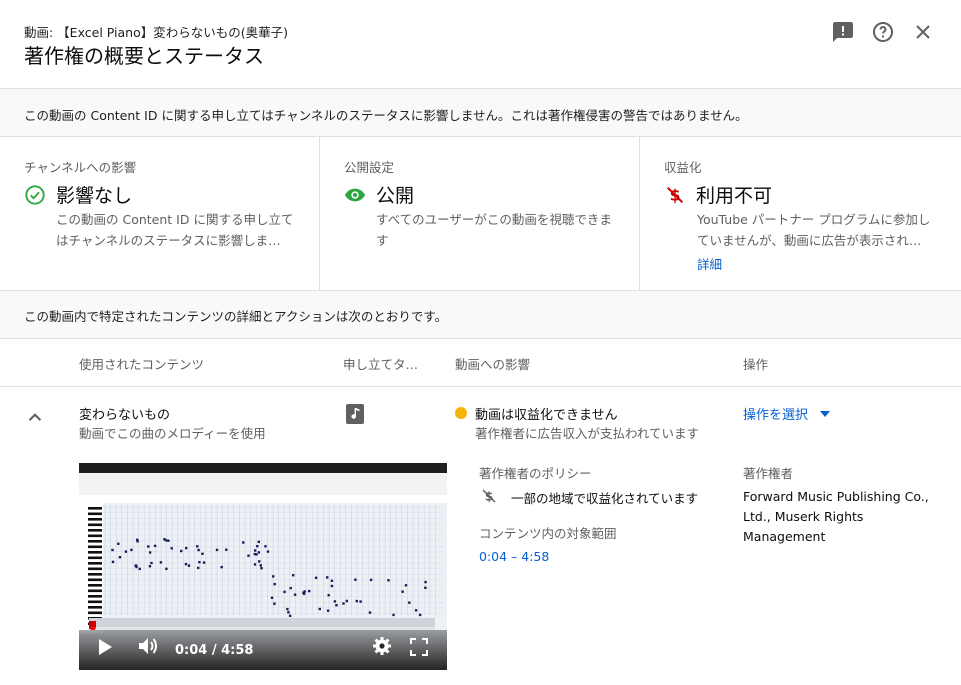  What do you see at coordinates (35, 418) in the screenshot?
I see `collapse-chevron-icon` at bounding box center [35, 418].